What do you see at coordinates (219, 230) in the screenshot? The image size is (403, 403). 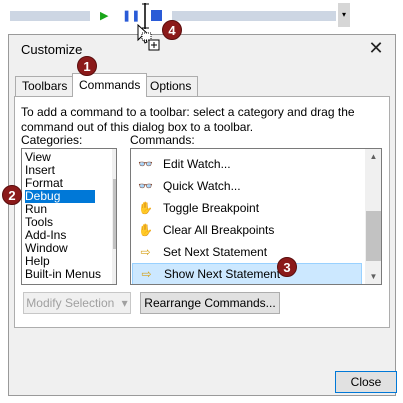 I see `command-label: Clear All Breakpoints` at bounding box center [219, 230].